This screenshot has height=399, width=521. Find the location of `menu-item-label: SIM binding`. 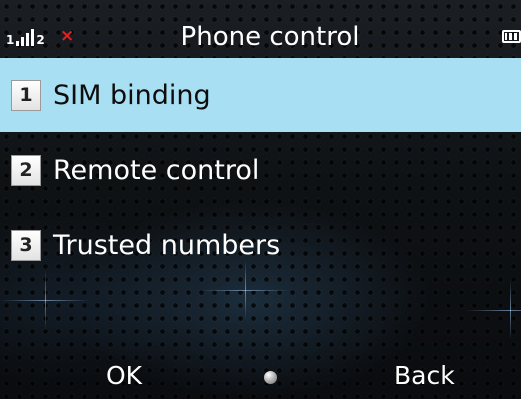

menu-item-label: SIM binding is located at coordinates (132, 95).